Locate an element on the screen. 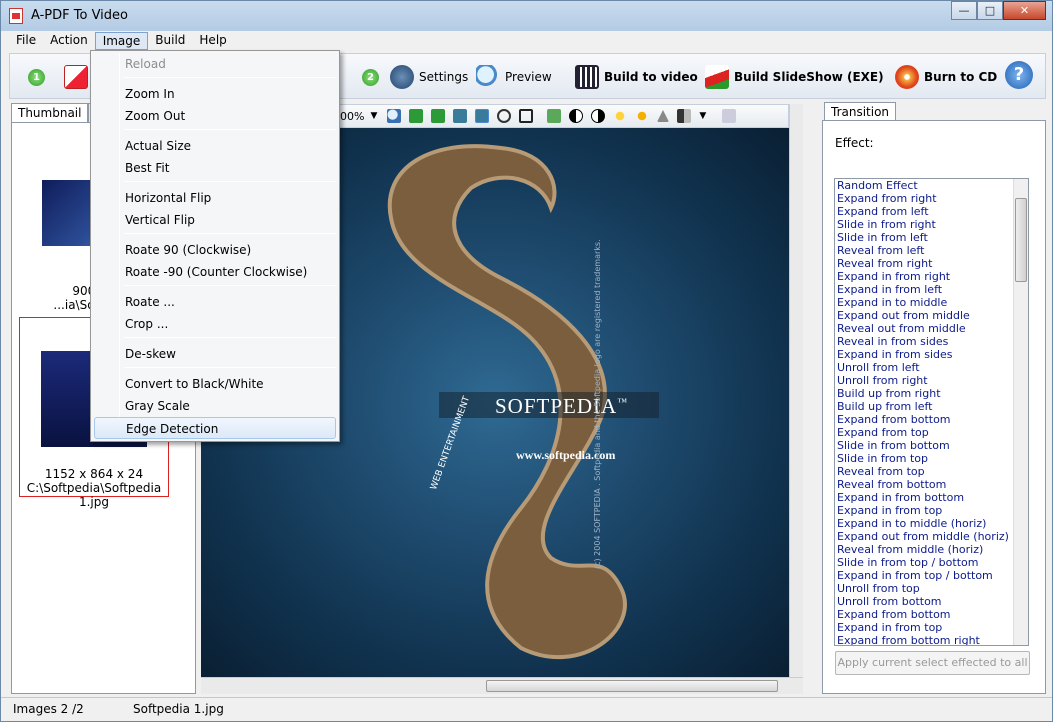  app-icon is located at coordinates (16, 16).